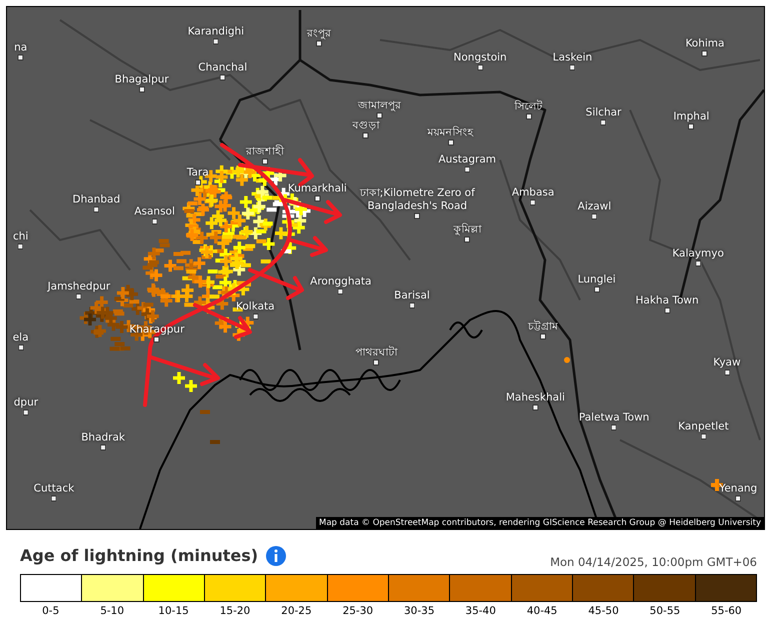  I want to click on place-label: Kanpetlet, so click(703, 427).